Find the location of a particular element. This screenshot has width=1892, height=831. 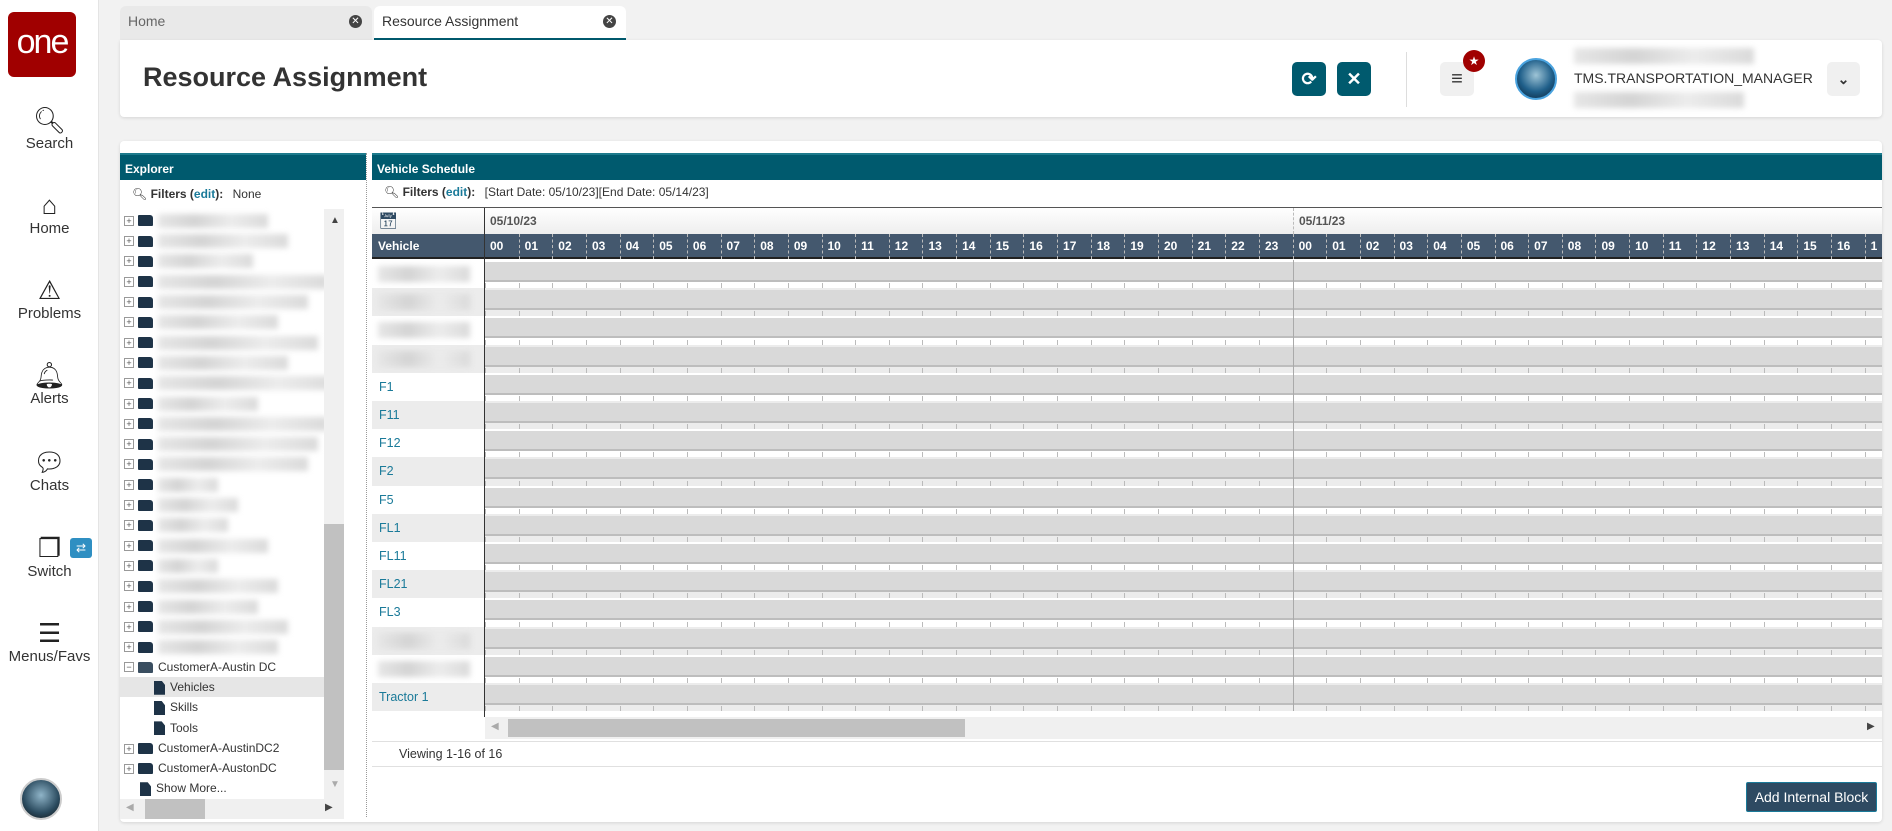

refresh-button: ⟳ is located at coordinates (1309, 79).